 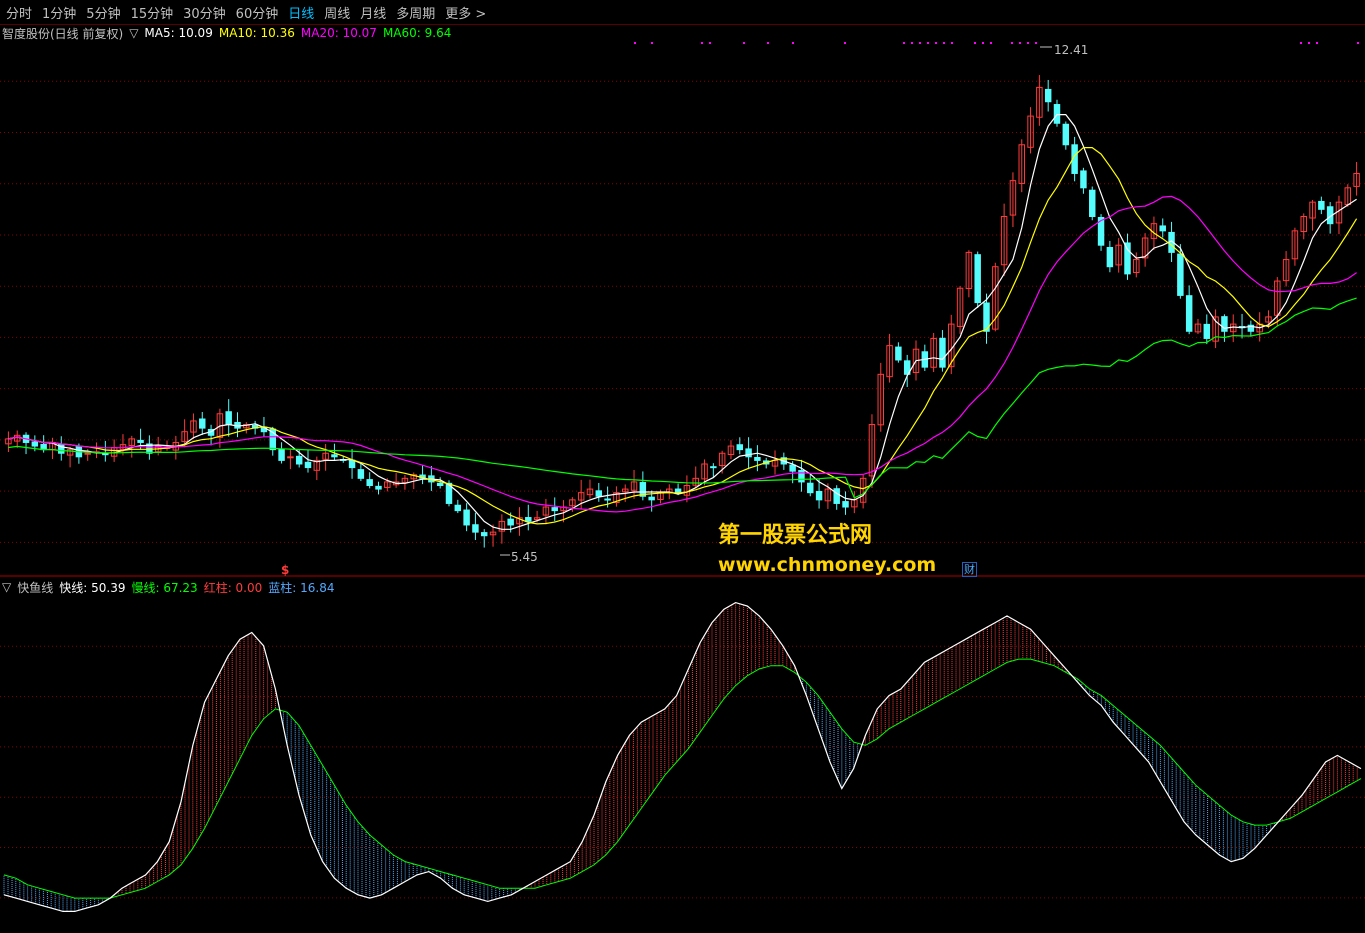 I want to click on tab-10: 更多 >, so click(x=465, y=12).